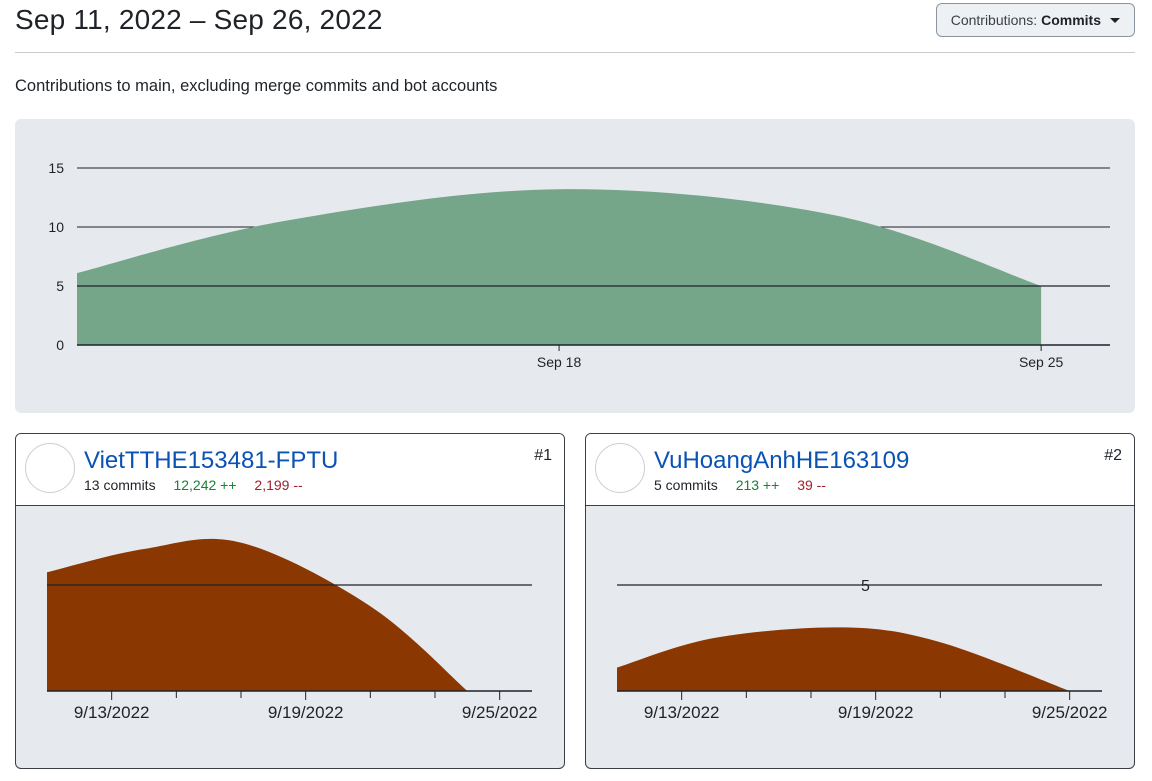 Image resolution: width=1152 pixels, height=781 pixels. Describe the element at coordinates (60, 345) in the screenshot. I see `y-tick-label: 0` at that location.